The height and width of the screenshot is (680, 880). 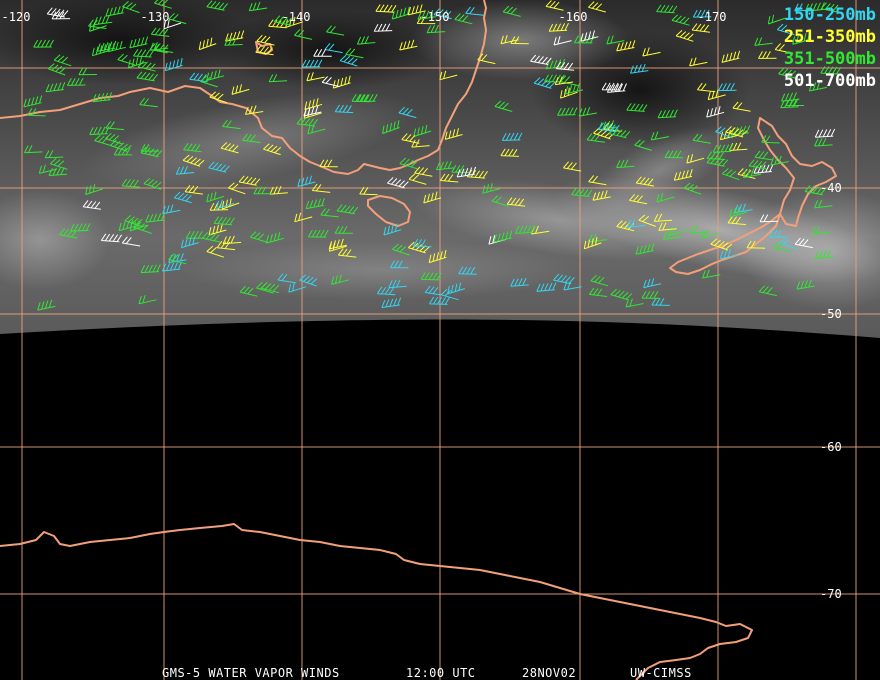 What do you see at coordinates (831, 188) in the screenshot?
I see `lat-label: -40` at bounding box center [831, 188].